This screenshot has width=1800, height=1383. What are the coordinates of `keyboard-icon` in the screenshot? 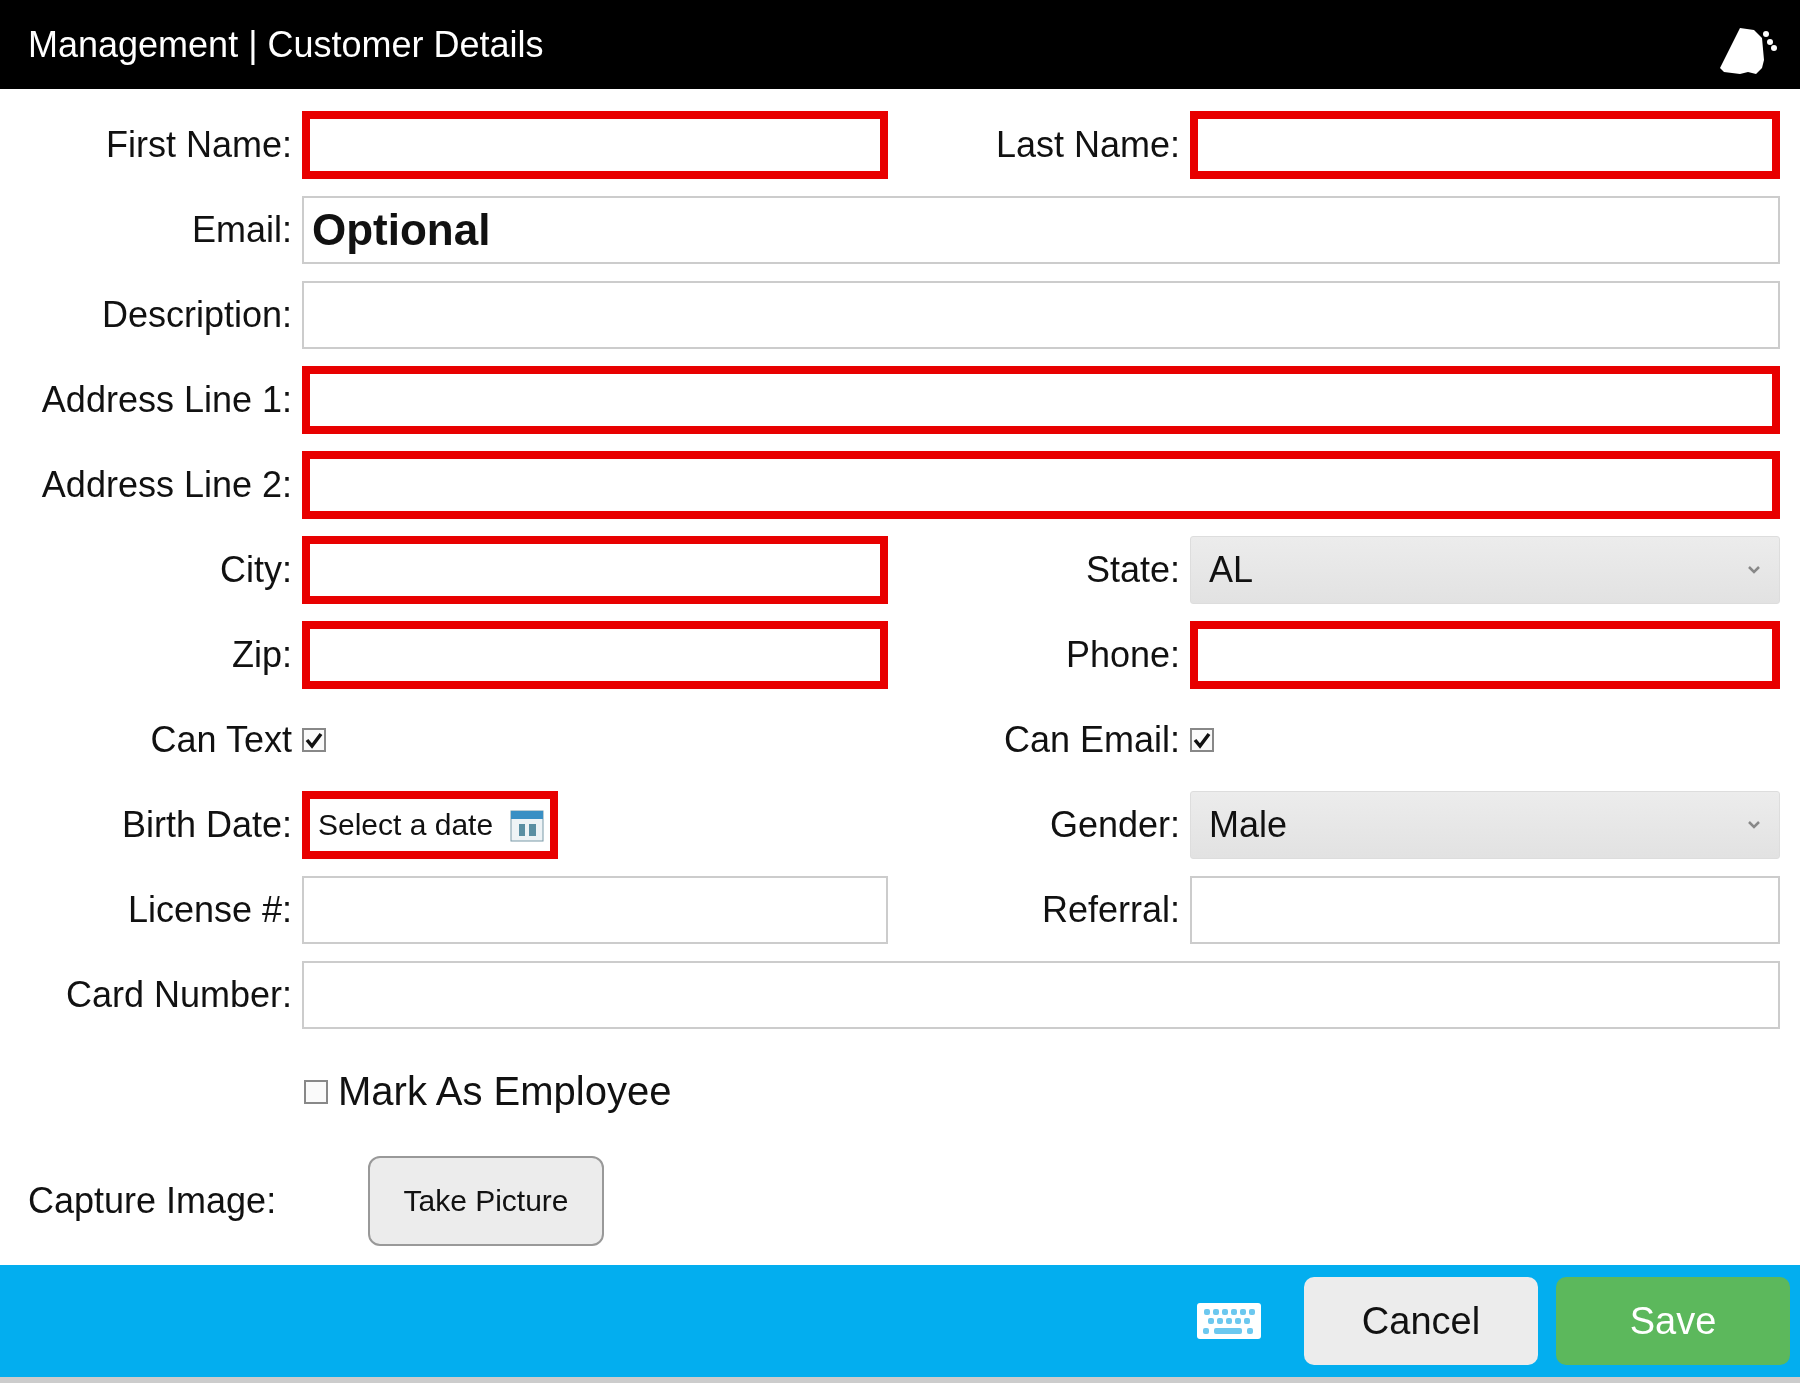 It's located at (1229, 1321).